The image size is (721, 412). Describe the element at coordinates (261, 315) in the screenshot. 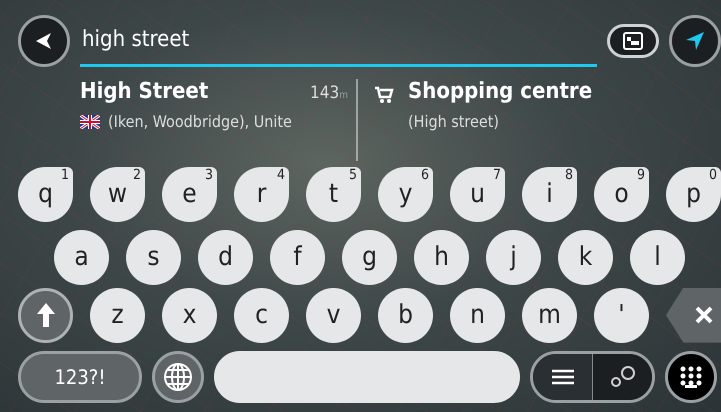

I see `keyboard-key: c` at that location.